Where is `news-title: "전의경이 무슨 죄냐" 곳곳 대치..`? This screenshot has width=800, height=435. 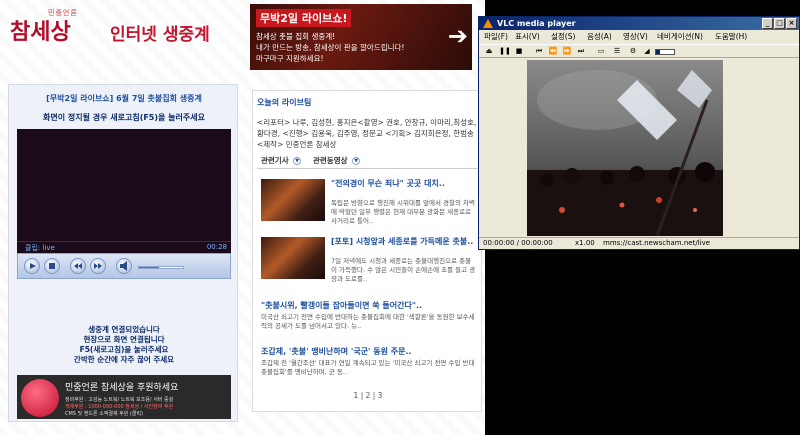 news-title: "전의경이 무슨 죄냐" 곳곳 대치.. is located at coordinates (404, 184).